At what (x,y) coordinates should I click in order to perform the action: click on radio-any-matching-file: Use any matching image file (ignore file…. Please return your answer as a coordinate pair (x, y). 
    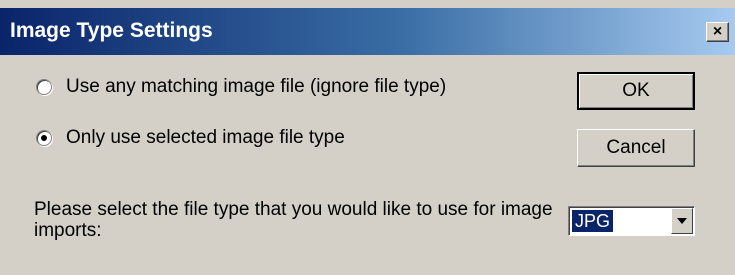
    Looking at the image, I should click on (241, 87).